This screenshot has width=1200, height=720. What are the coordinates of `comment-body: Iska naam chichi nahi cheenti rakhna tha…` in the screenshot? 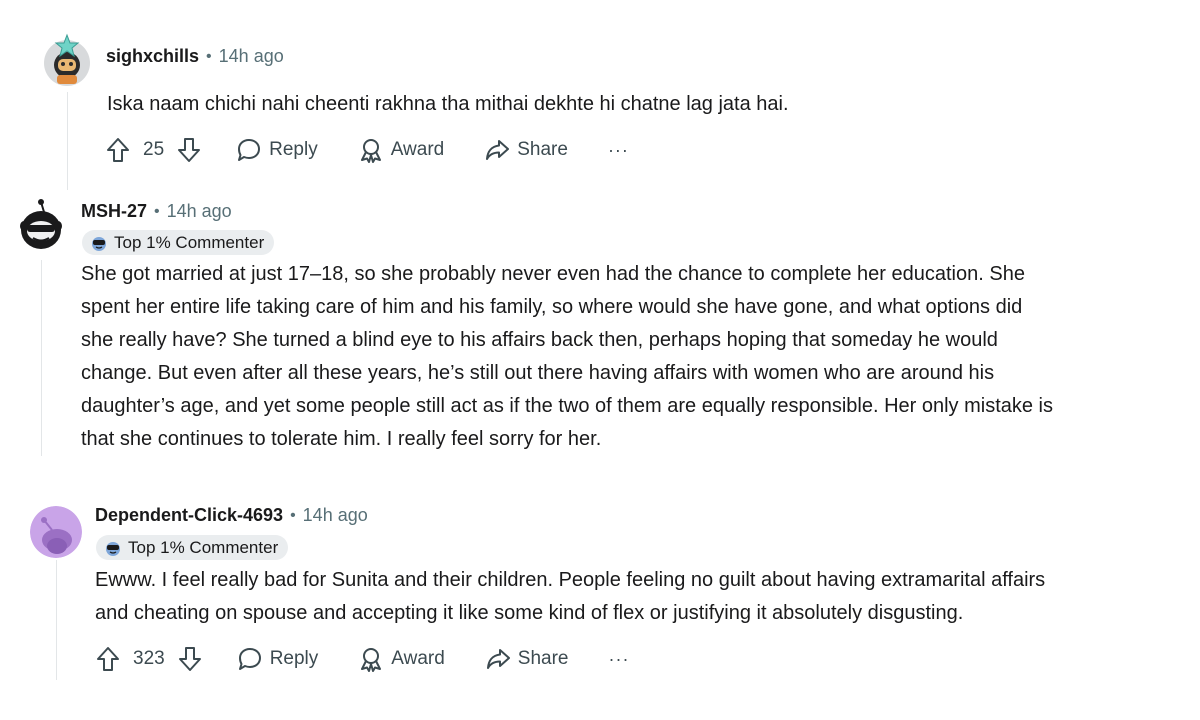 It's located at (448, 104).